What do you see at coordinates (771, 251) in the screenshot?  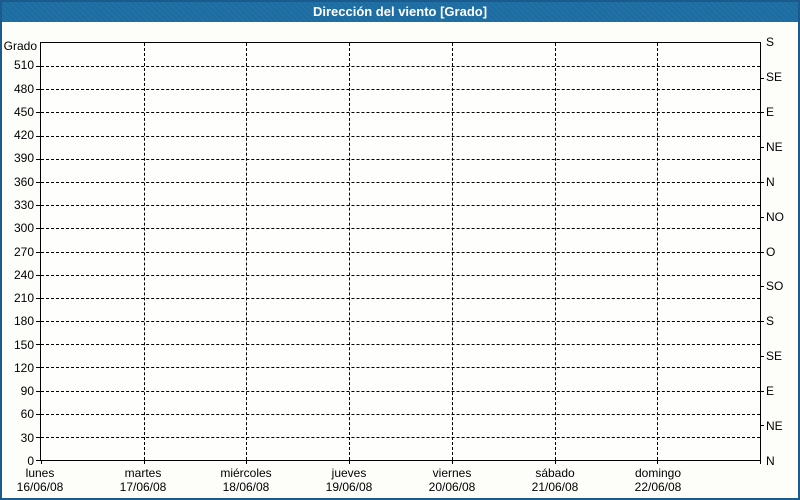 I see `y-axis-right-compass-label: O` at bounding box center [771, 251].